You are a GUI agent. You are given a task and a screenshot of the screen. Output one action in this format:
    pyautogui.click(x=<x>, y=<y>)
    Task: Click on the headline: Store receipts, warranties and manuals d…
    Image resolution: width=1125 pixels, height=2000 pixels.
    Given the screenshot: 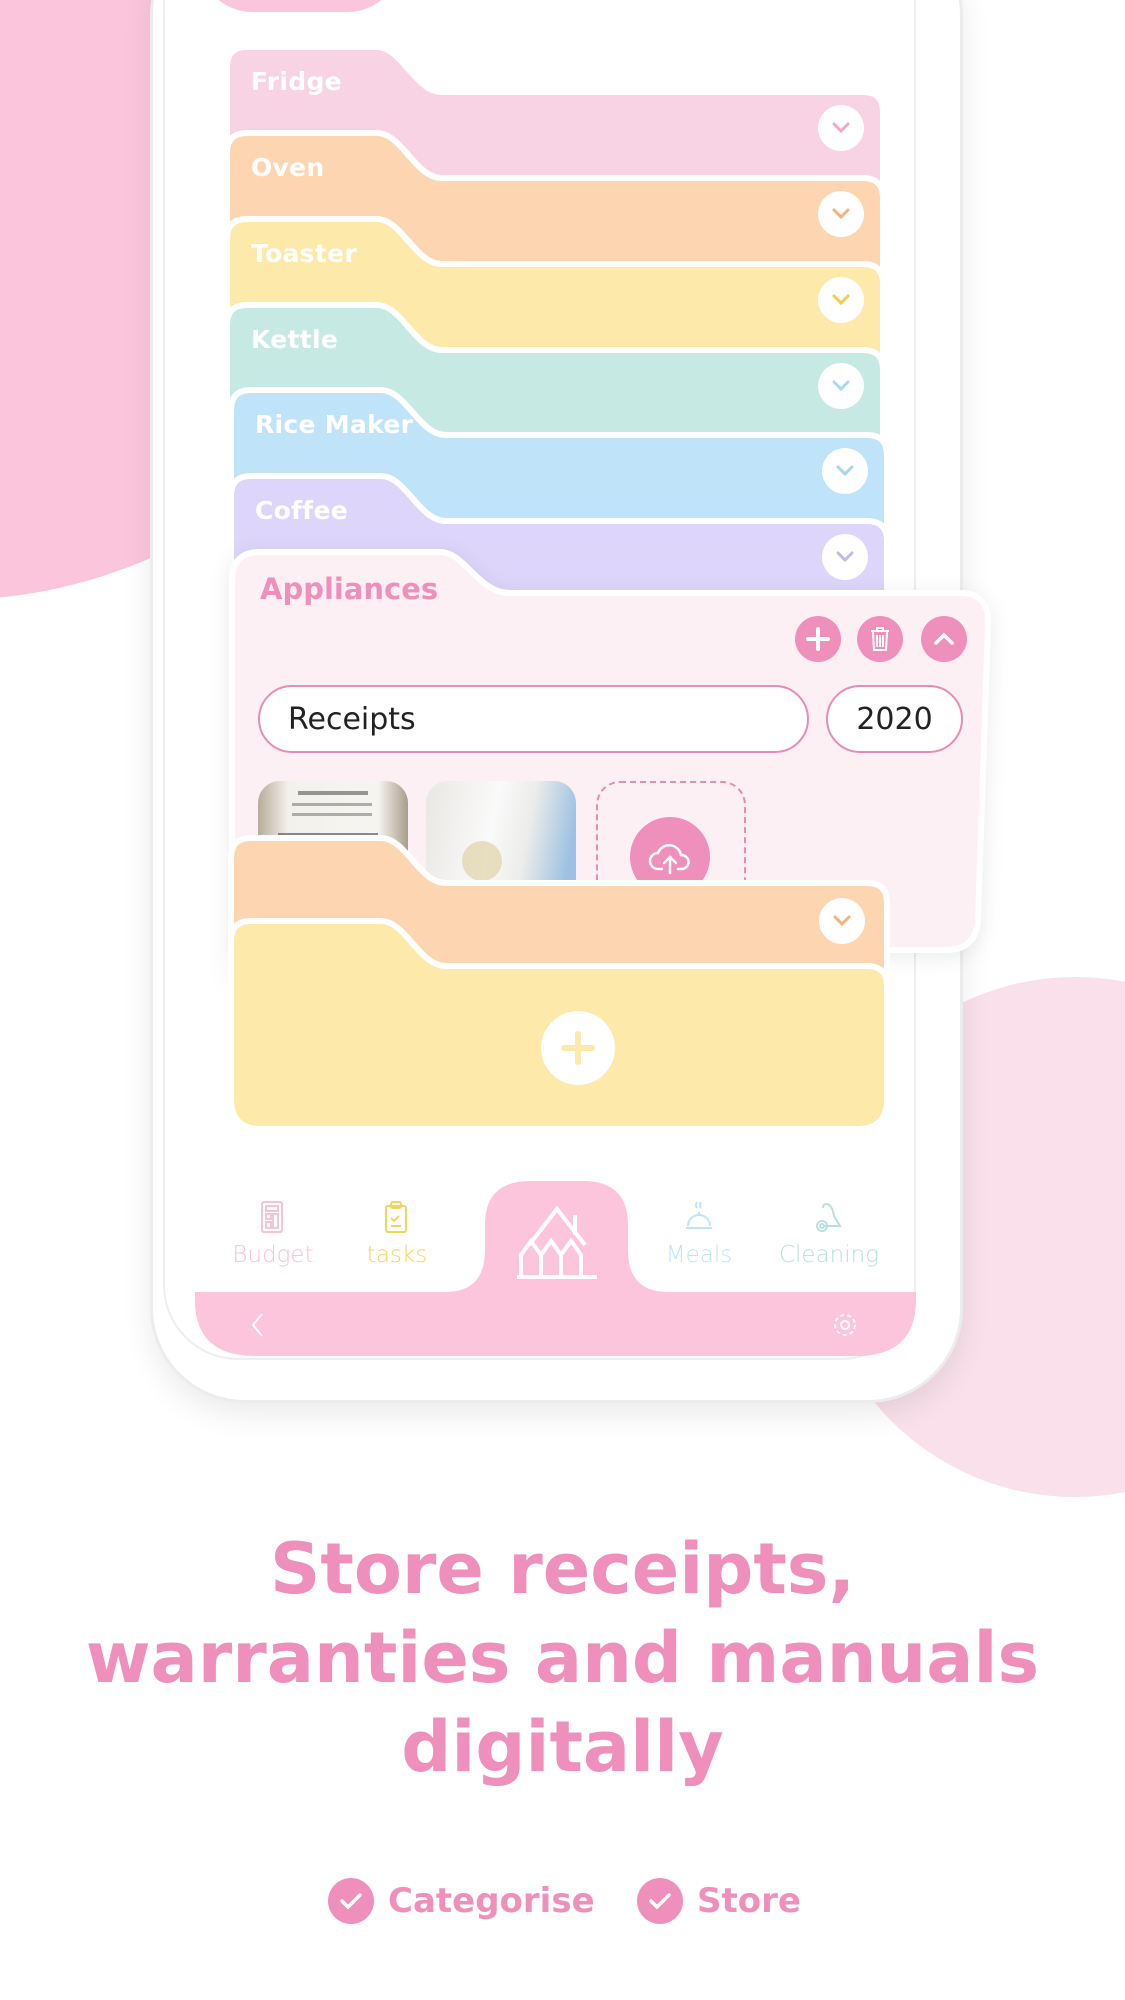 What is the action you would take?
    pyautogui.click(x=562, y=1658)
    